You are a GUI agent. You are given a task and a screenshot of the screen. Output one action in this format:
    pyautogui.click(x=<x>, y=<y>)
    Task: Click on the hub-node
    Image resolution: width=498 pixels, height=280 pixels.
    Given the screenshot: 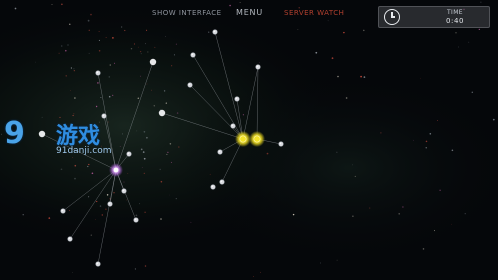 What is the action you would take?
    pyautogui.click(x=116, y=170)
    